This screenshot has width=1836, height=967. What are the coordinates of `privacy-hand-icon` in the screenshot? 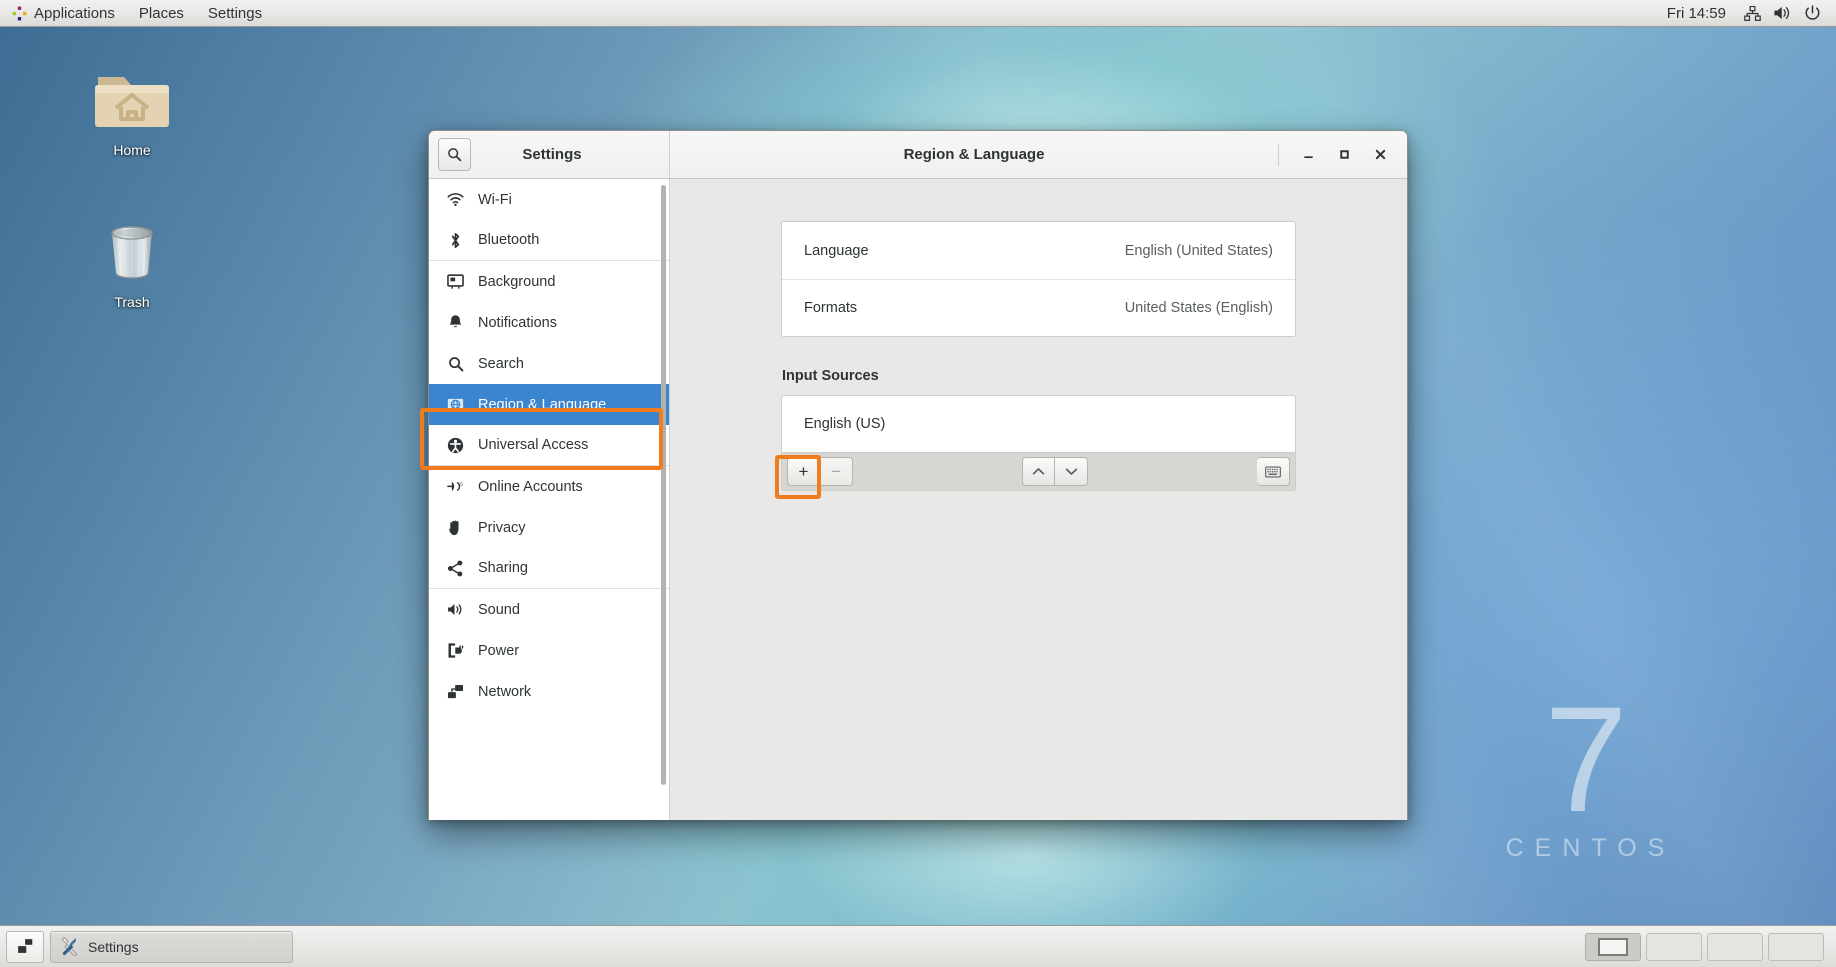 It's located at (455, 527).